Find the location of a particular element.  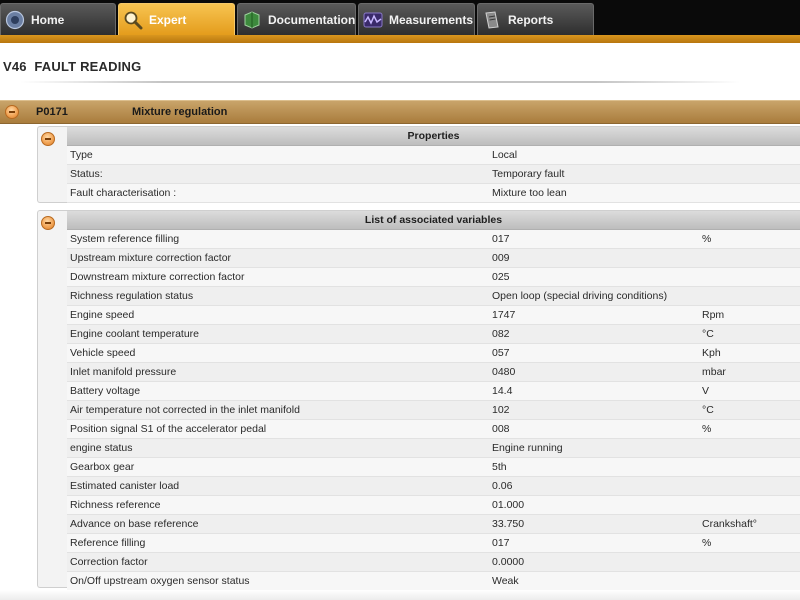

tab-reports-label: Reports is located at coordinates (531, 19).